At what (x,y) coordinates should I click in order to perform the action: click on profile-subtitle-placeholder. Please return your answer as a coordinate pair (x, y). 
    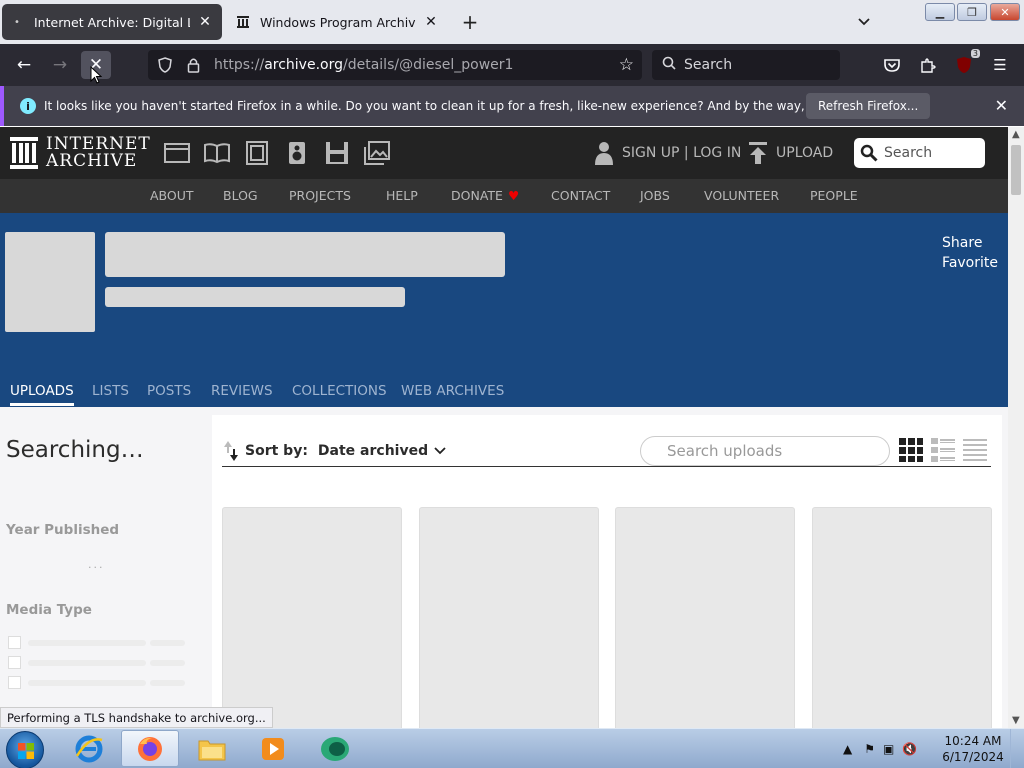
    Looking at the image, I should click on (255, 297).